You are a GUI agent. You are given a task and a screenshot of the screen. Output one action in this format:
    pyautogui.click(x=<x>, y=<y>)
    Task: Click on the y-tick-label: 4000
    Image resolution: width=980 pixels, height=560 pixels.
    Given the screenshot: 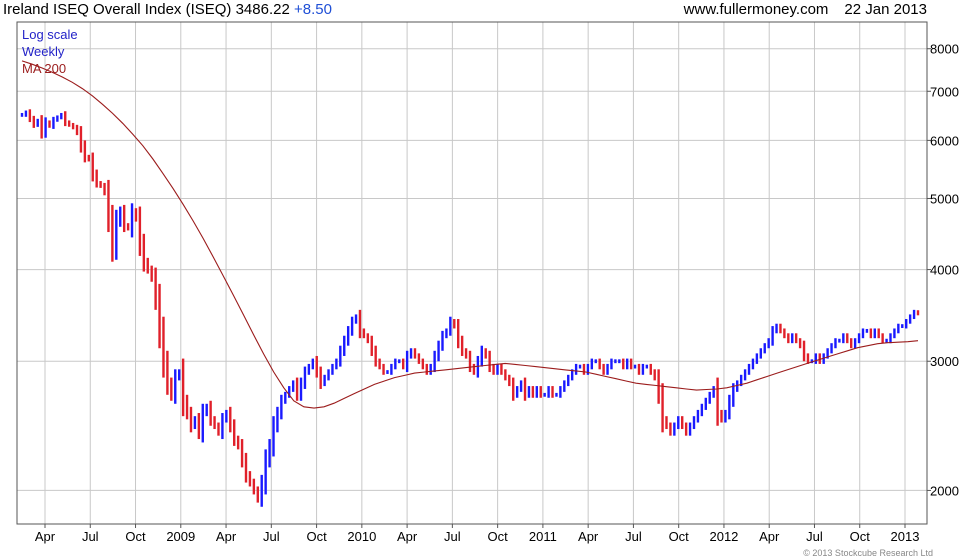 What is the action you would take?
    pyautogui.click(x=944, y=270)
    